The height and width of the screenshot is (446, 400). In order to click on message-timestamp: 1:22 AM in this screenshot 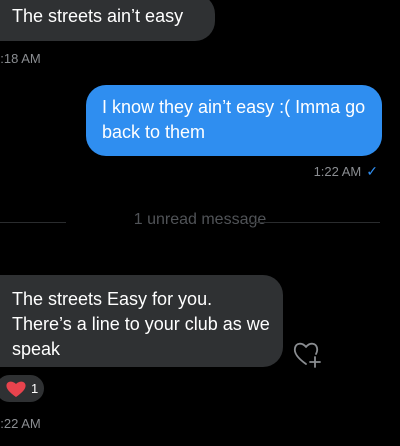, I will do `click(20, 423)`.